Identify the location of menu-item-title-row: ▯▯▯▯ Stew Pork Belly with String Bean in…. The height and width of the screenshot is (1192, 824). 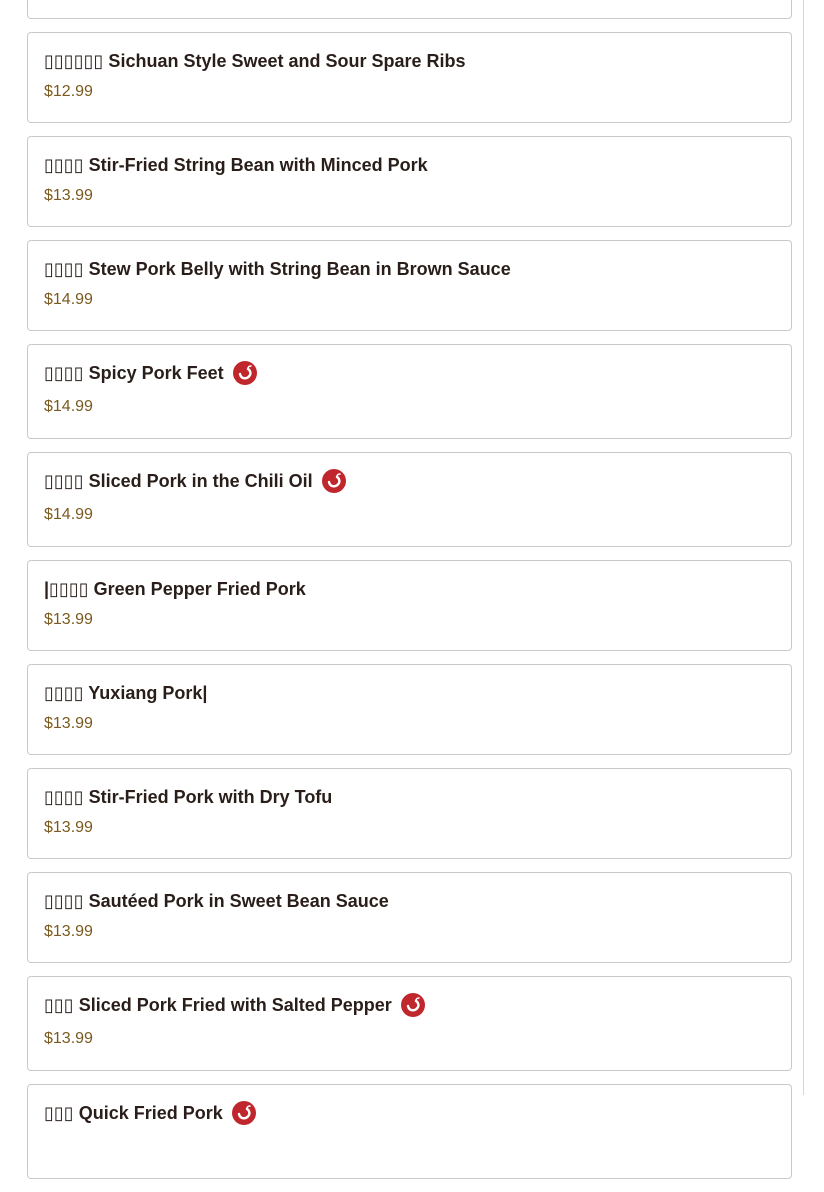
(409, 269).